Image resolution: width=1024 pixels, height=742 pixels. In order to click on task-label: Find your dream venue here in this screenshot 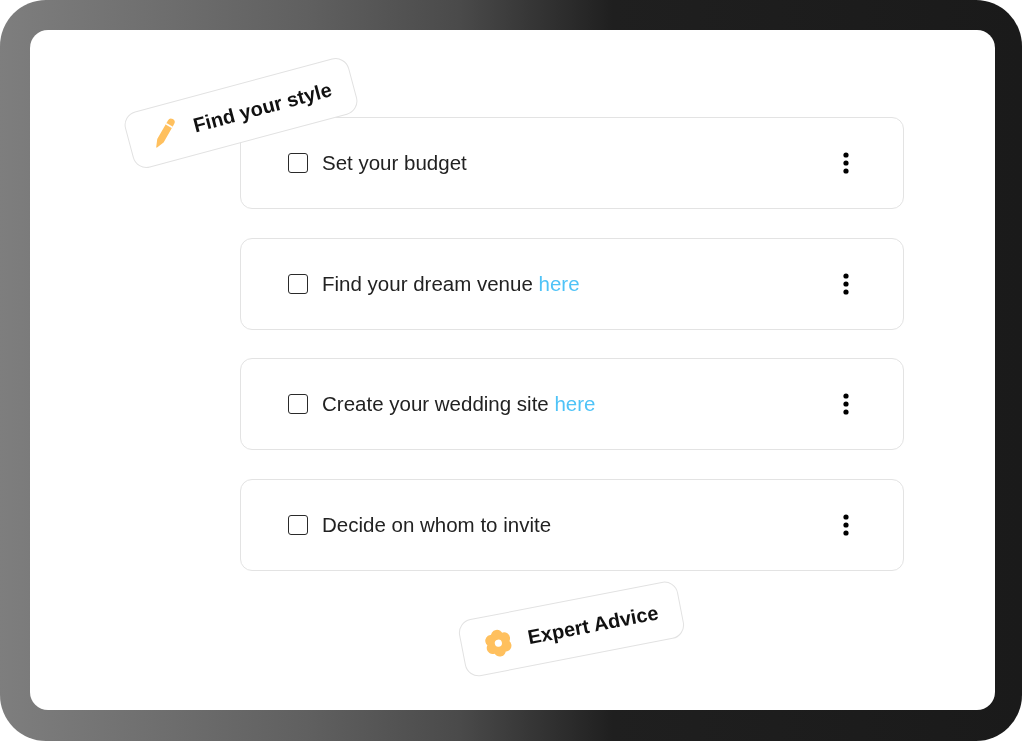, I will do `click(451, 283)`.